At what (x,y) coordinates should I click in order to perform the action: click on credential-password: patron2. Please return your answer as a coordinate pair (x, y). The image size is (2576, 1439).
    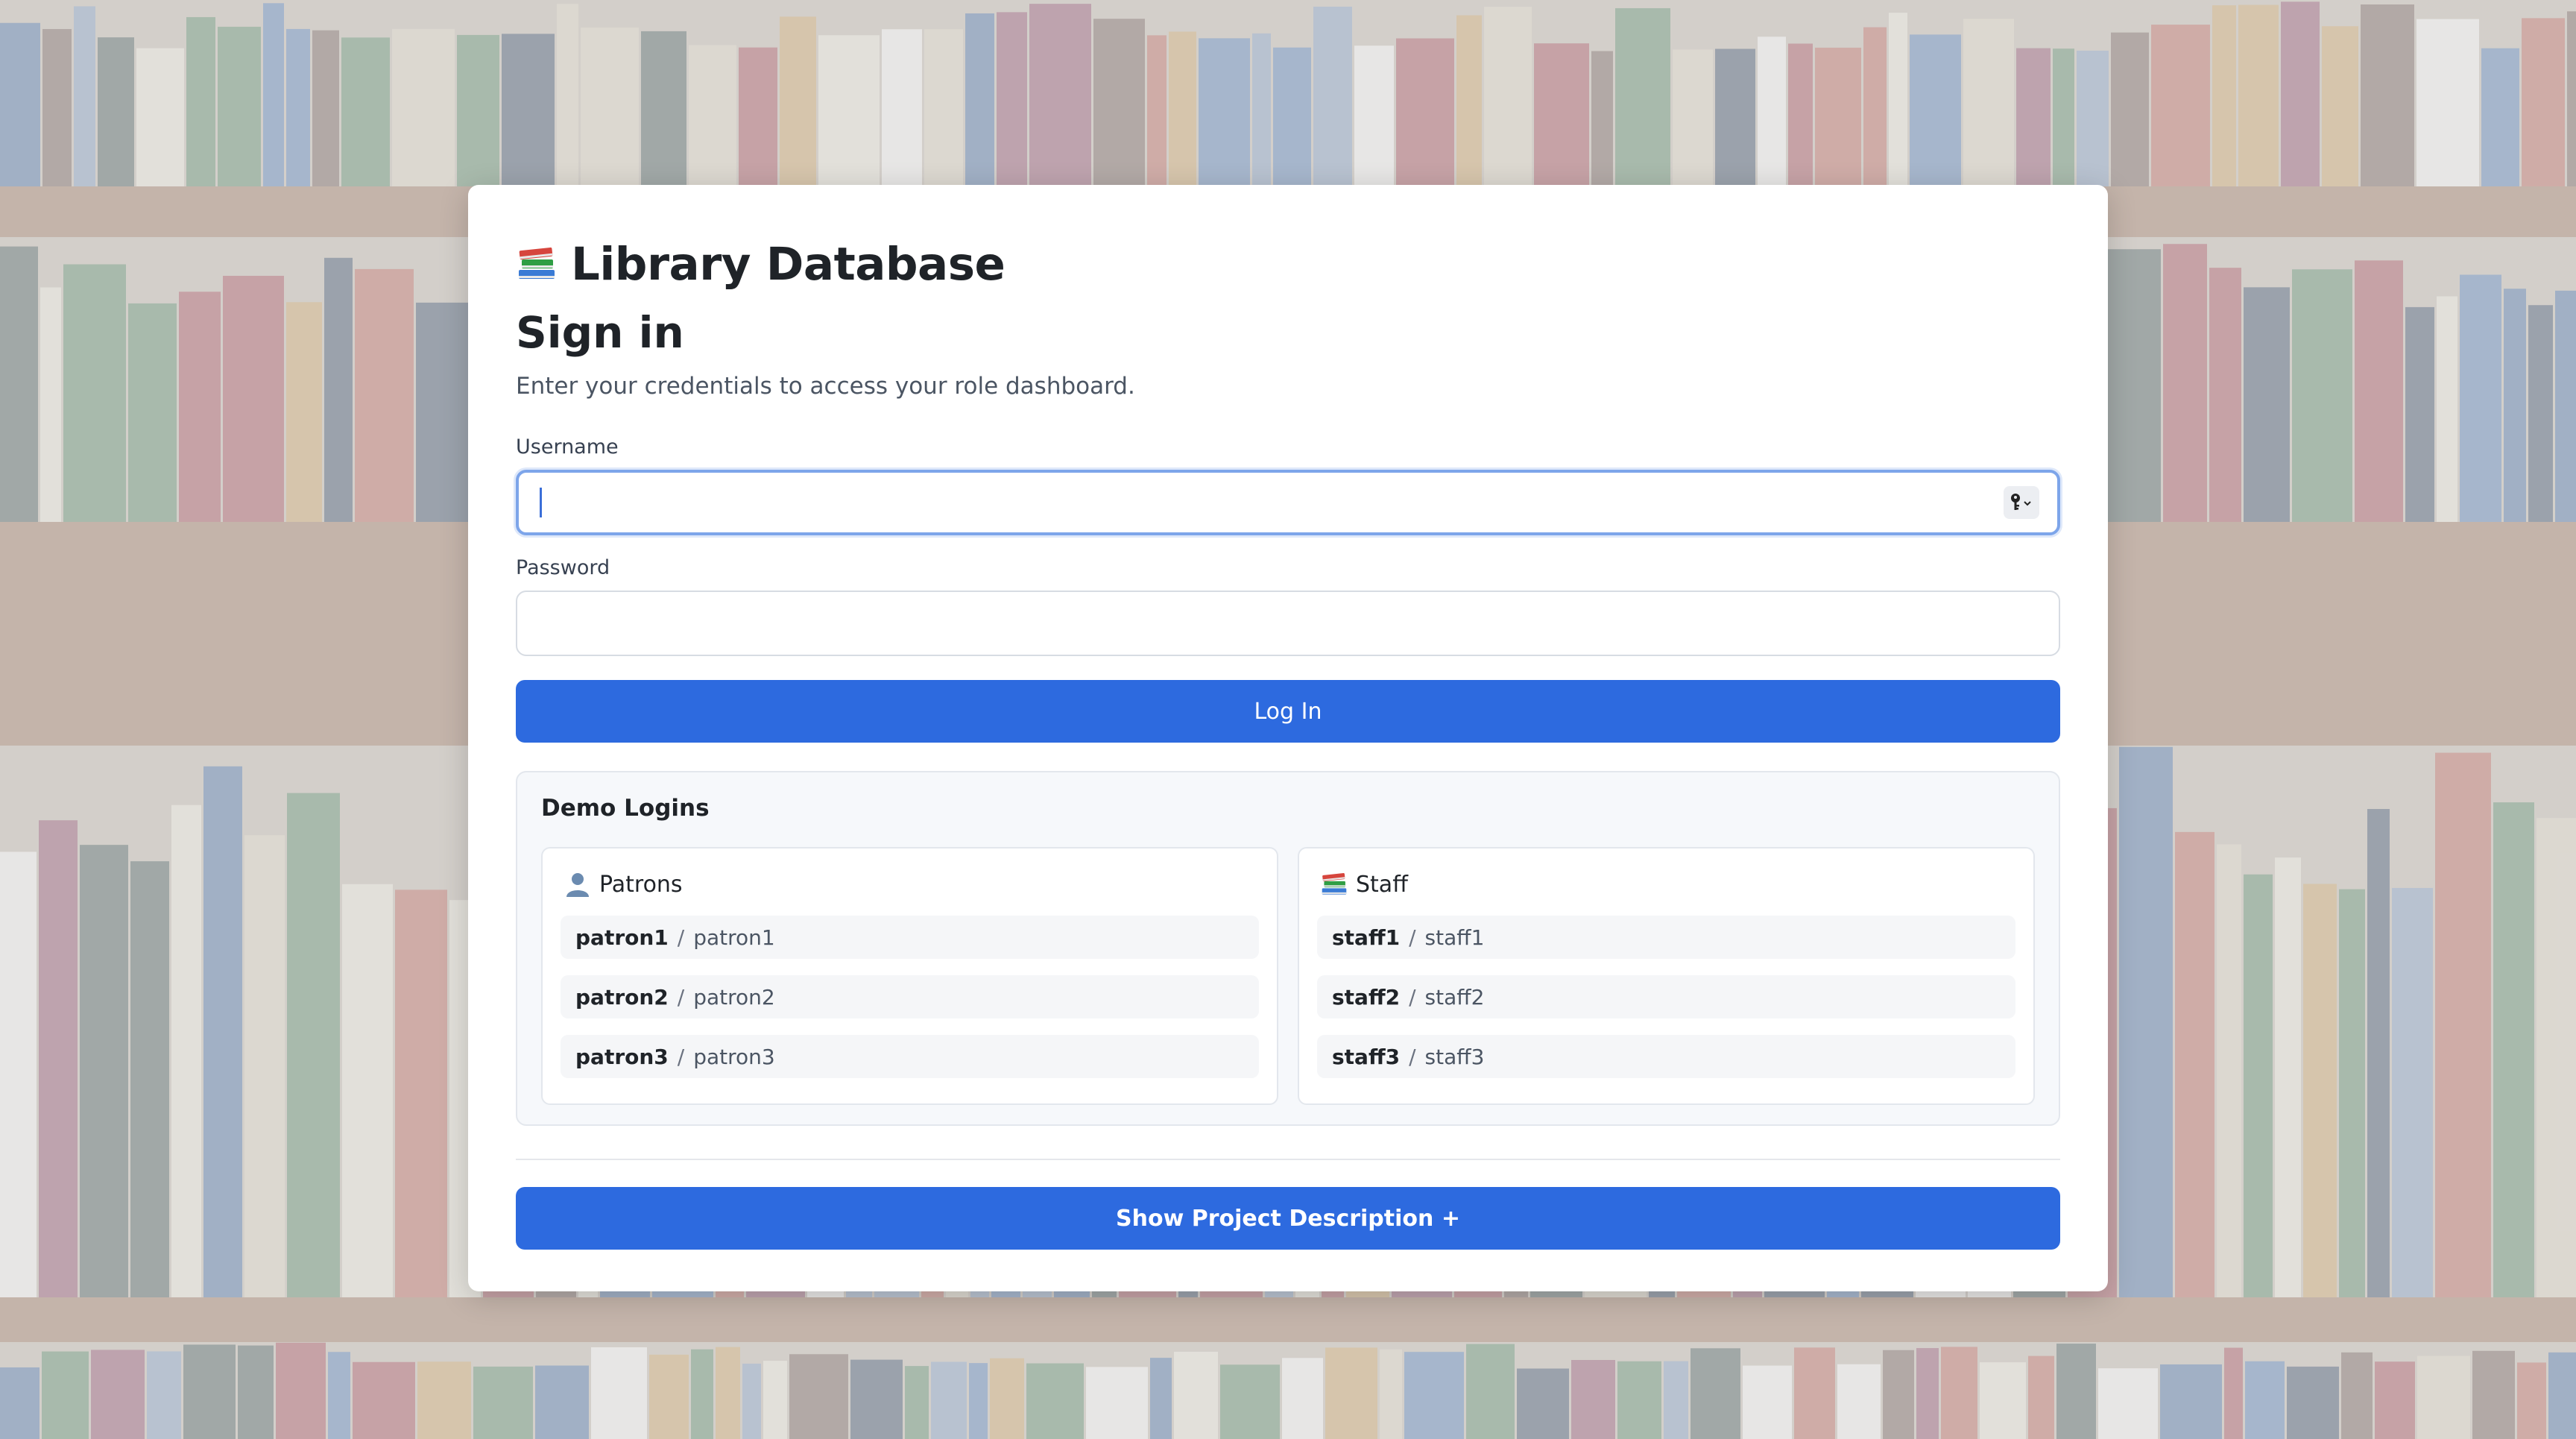
    Looking at the image, I should click on (734, 997).